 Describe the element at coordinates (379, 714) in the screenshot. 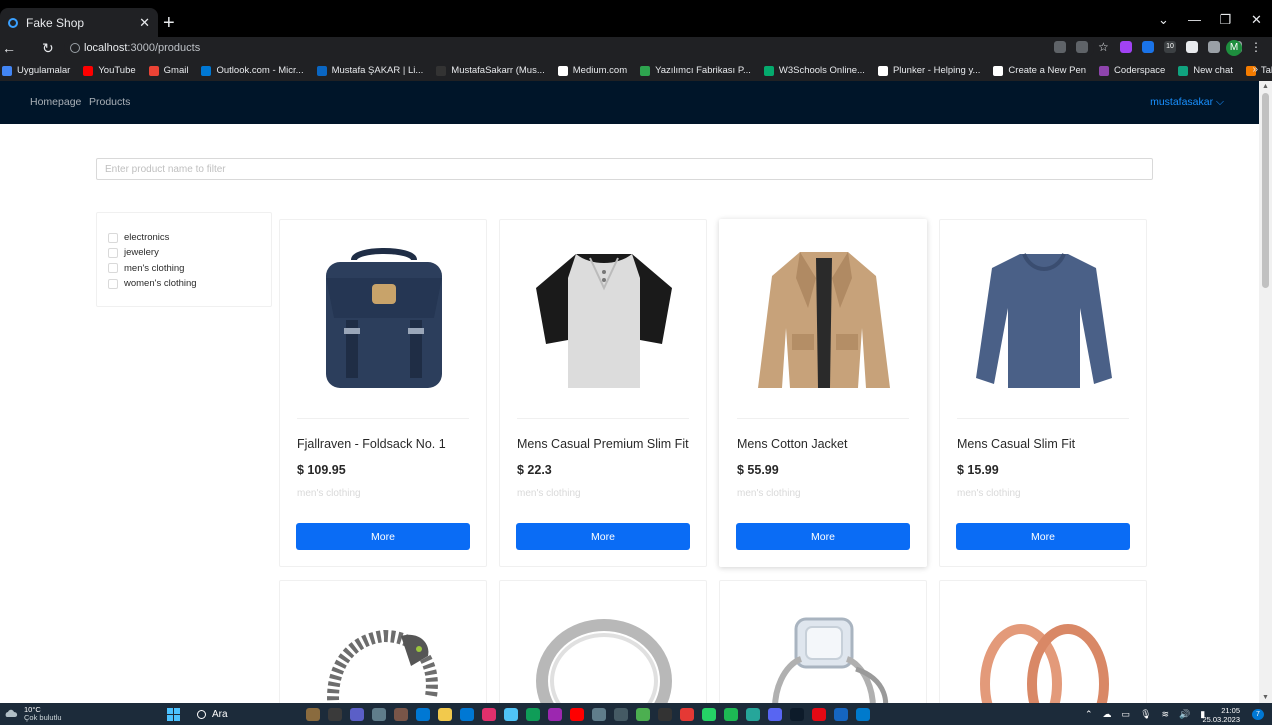

I see `camera-icon` at that location.